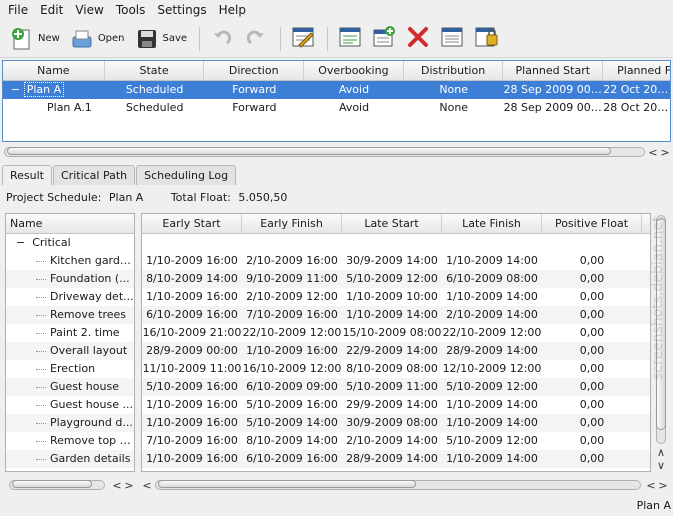  I want to click on col-planned-start: Planned Start, so click(553, 70).